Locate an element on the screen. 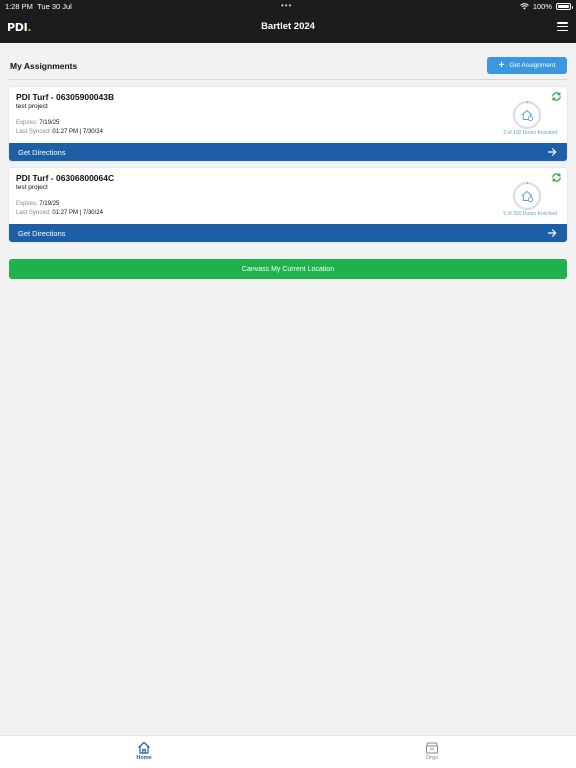  status-bar: 1:28 PM Tue 30 Jul ••• 100% is located at coordinates (288, 6).